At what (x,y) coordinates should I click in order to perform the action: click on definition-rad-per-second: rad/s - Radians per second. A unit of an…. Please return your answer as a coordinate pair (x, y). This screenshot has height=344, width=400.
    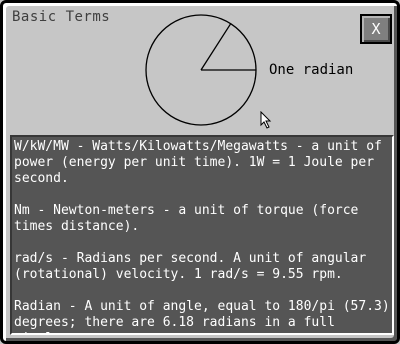
    Looking at the image, I should click on (190, 266).